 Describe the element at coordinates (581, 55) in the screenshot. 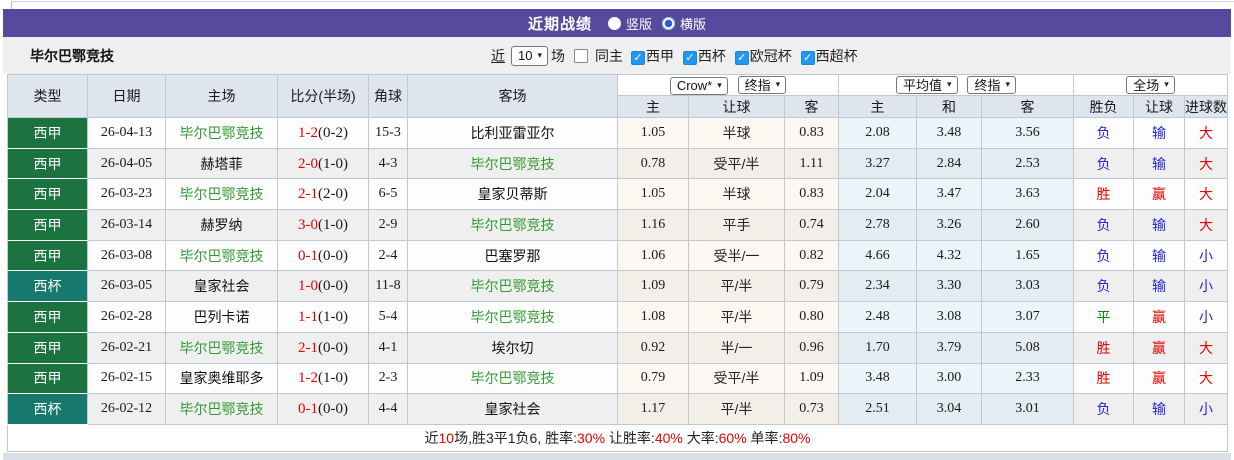

I see `same-home-checkbox` at that location.